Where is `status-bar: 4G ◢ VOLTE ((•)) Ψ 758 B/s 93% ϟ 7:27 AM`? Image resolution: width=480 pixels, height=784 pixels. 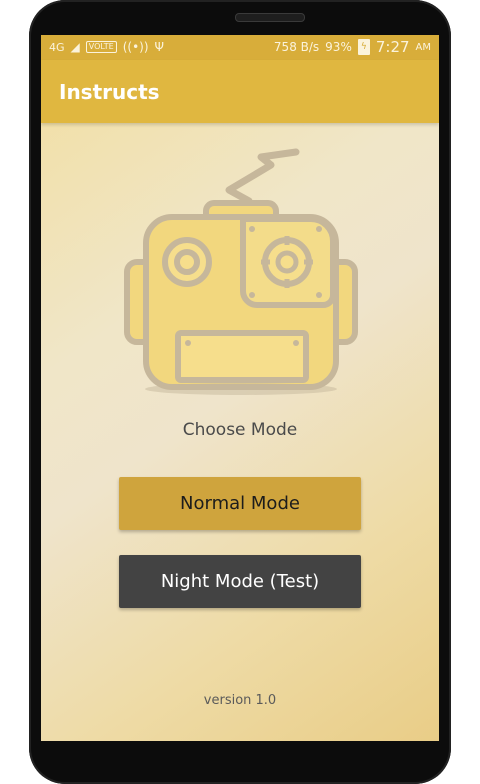
status-bar: 4G ◢ VOLTE ((•)) Ψ 758 B/s 93% ϟ 7:27 AM is located at coordinates (240, 47).